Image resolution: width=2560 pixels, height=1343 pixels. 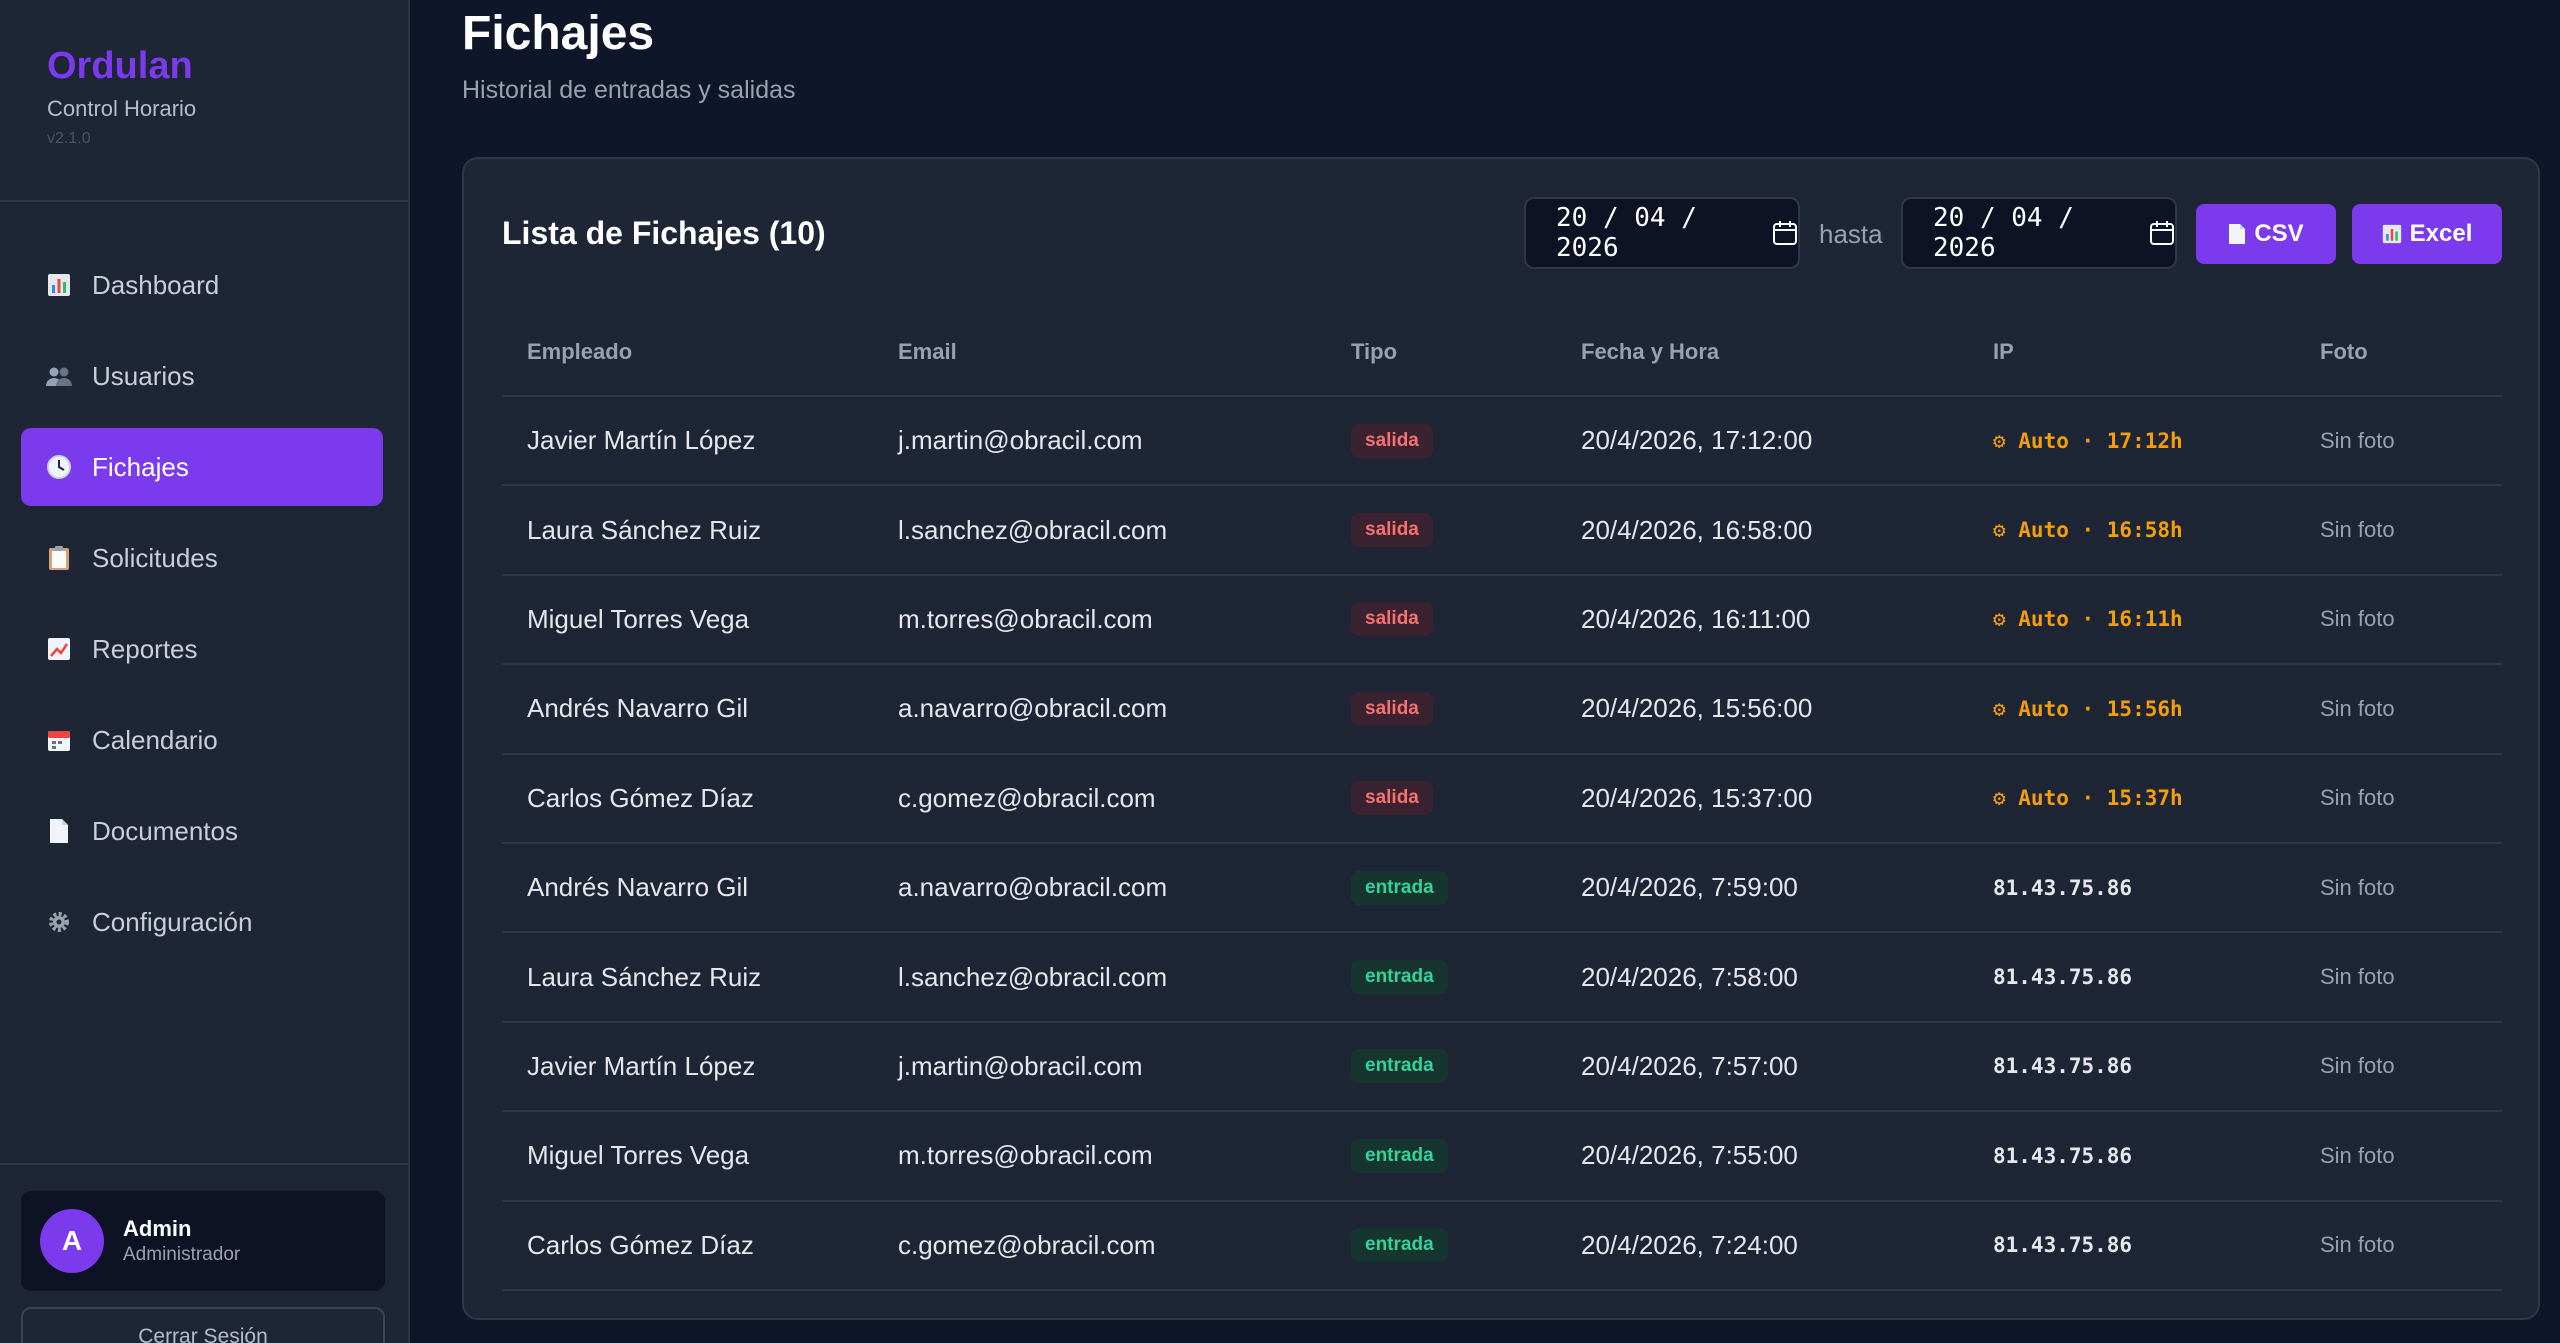 I want to click on user-name: Admin, so click(x=157, y=1228).